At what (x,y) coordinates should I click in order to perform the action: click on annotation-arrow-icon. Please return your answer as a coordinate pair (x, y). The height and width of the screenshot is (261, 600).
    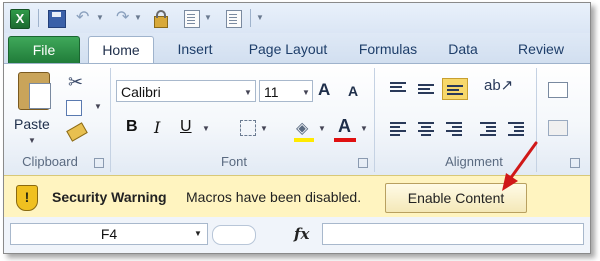
    Looking at the image, I should click on (520, 166).